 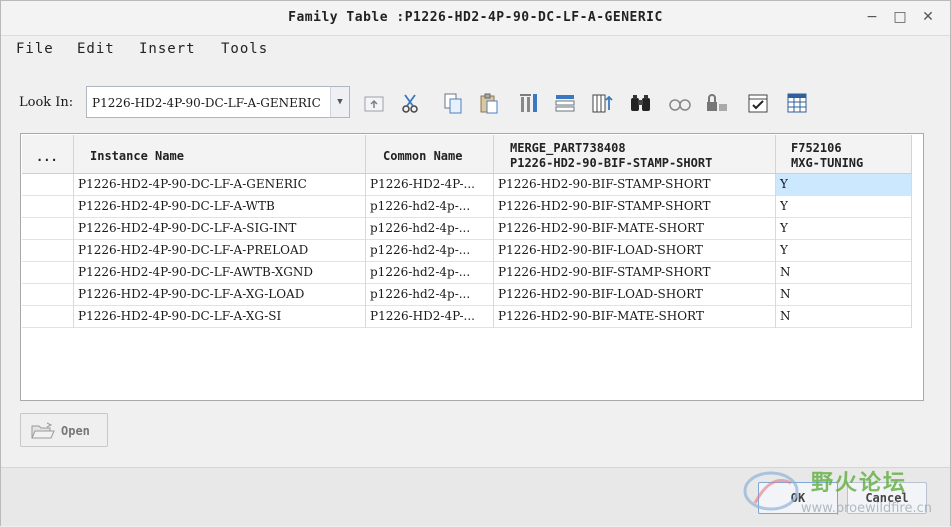 I want to click on header-common-name: Common Name, so click(x=430, y=154).